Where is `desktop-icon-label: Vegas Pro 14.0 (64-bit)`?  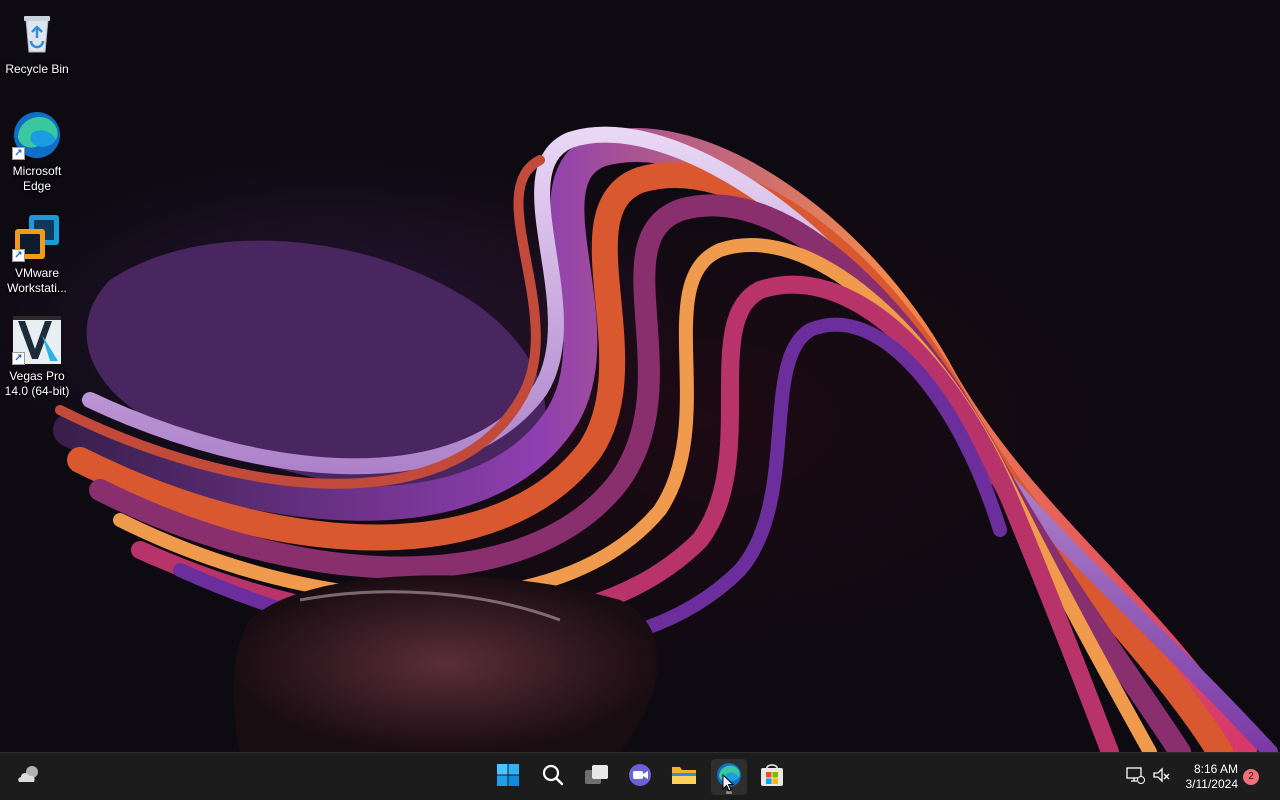 desktop-icon-label: Vegas Pro 14.0 (64-bit) is located at coordinates (37, 383).